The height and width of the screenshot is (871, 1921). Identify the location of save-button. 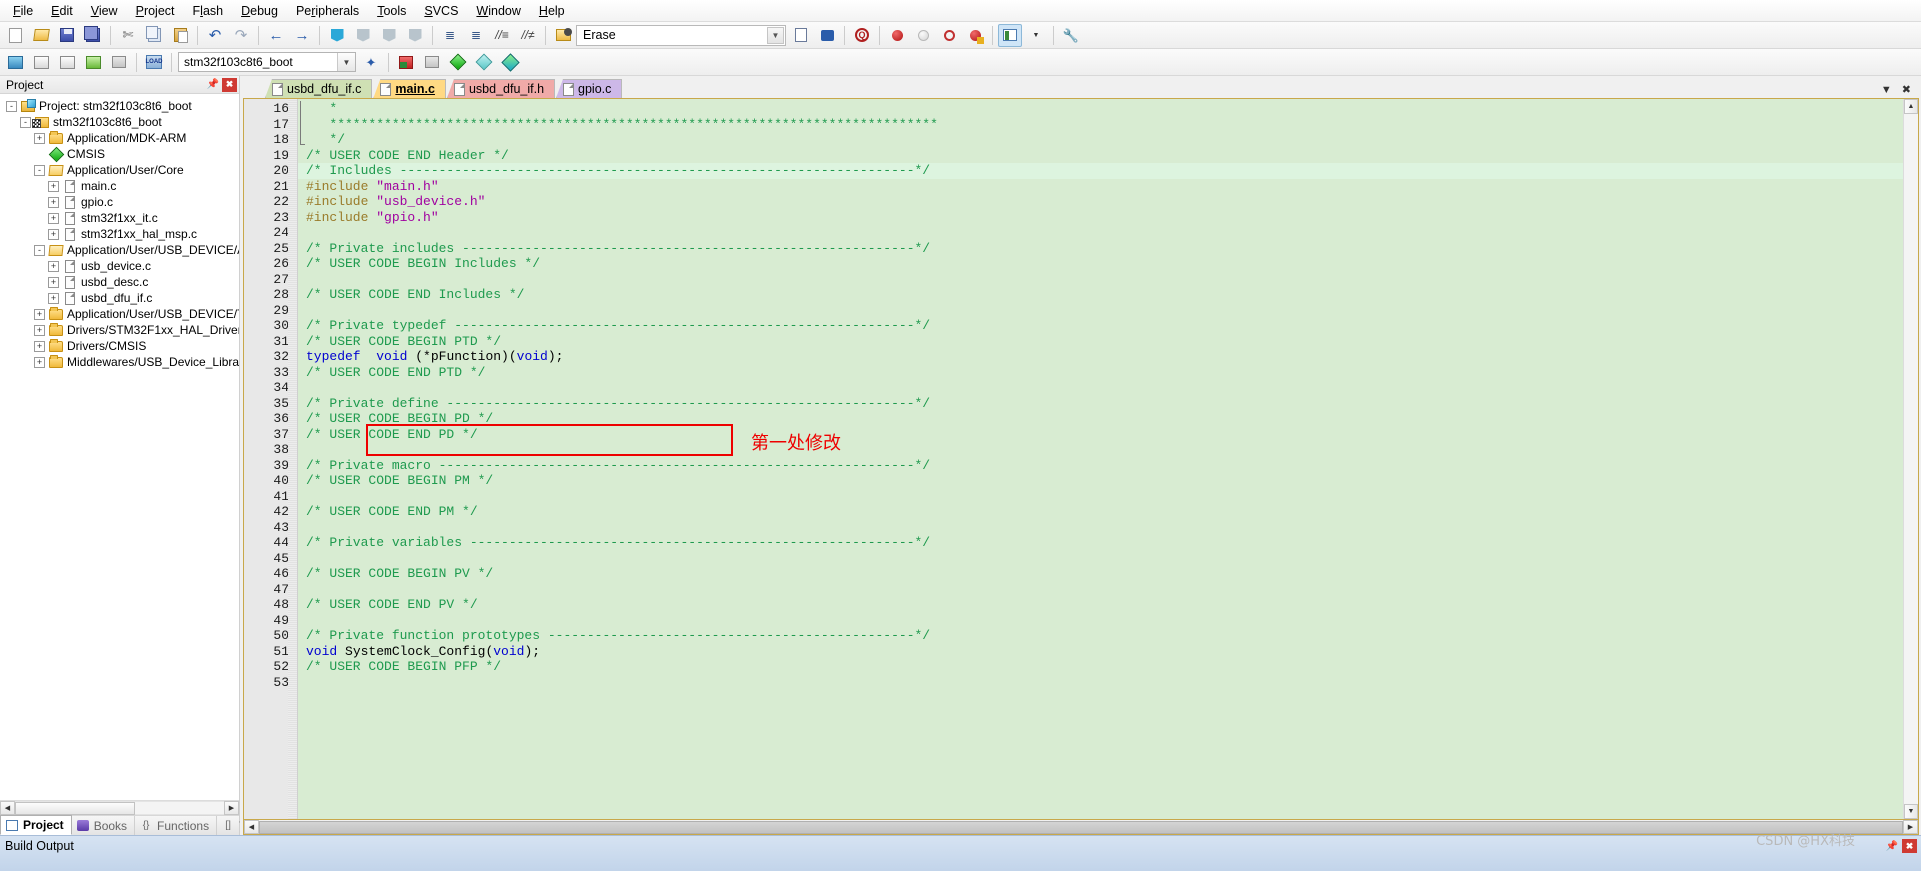
(67, 35).